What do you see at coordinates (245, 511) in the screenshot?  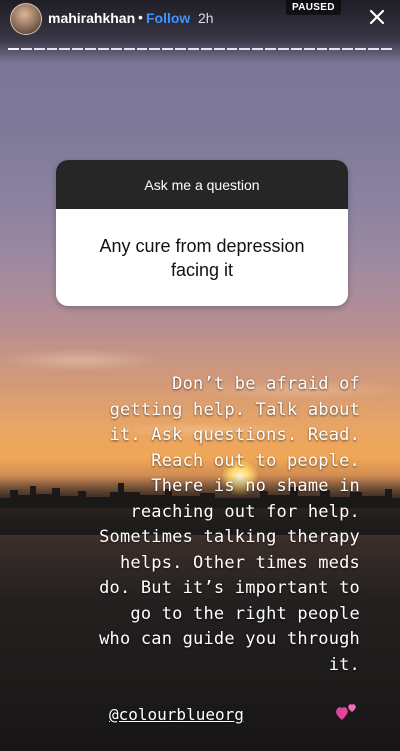 I see `story-text-line: reaching out for help.` at bounding box center [245, 511].